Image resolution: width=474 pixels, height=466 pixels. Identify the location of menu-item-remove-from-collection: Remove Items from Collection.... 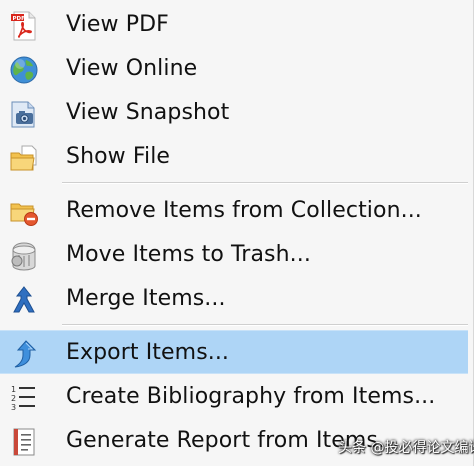
(234, 211).